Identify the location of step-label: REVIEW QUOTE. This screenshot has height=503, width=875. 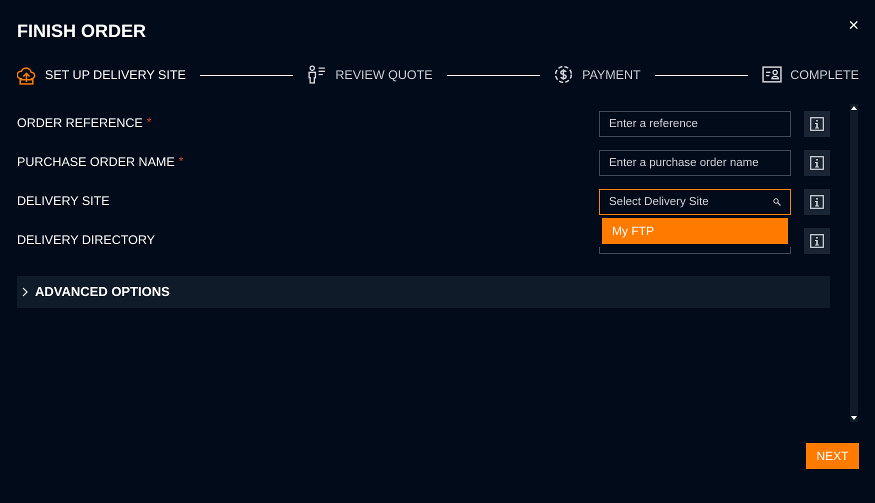
(384, 75).